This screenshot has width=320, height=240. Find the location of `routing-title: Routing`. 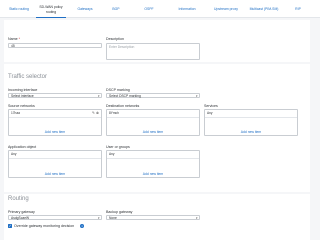

routing-title: Routing is located at coordinates (18, 199).